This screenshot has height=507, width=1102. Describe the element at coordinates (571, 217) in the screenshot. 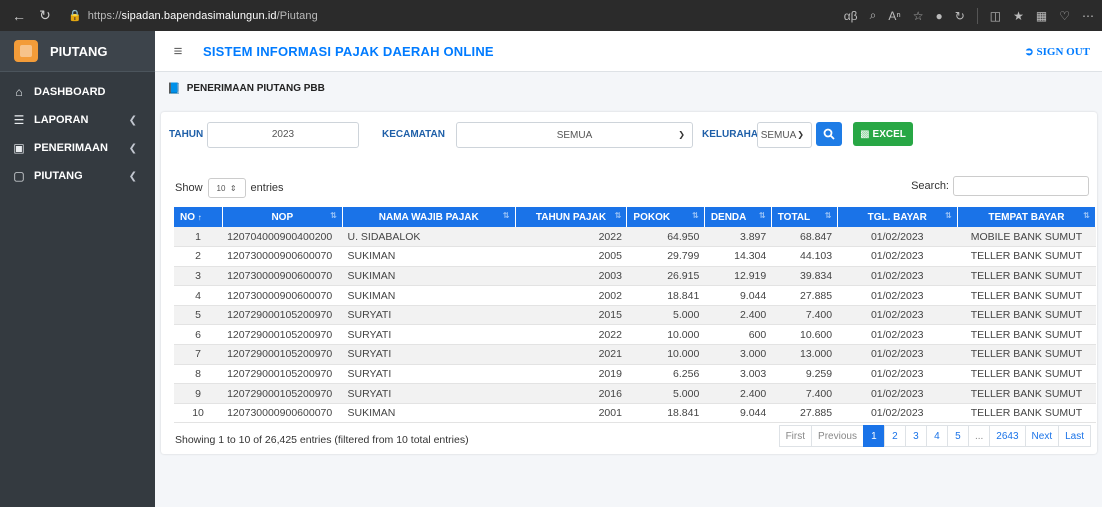

I see `column-header-tahun: TAHUN PAJAK ⇅` at that location.